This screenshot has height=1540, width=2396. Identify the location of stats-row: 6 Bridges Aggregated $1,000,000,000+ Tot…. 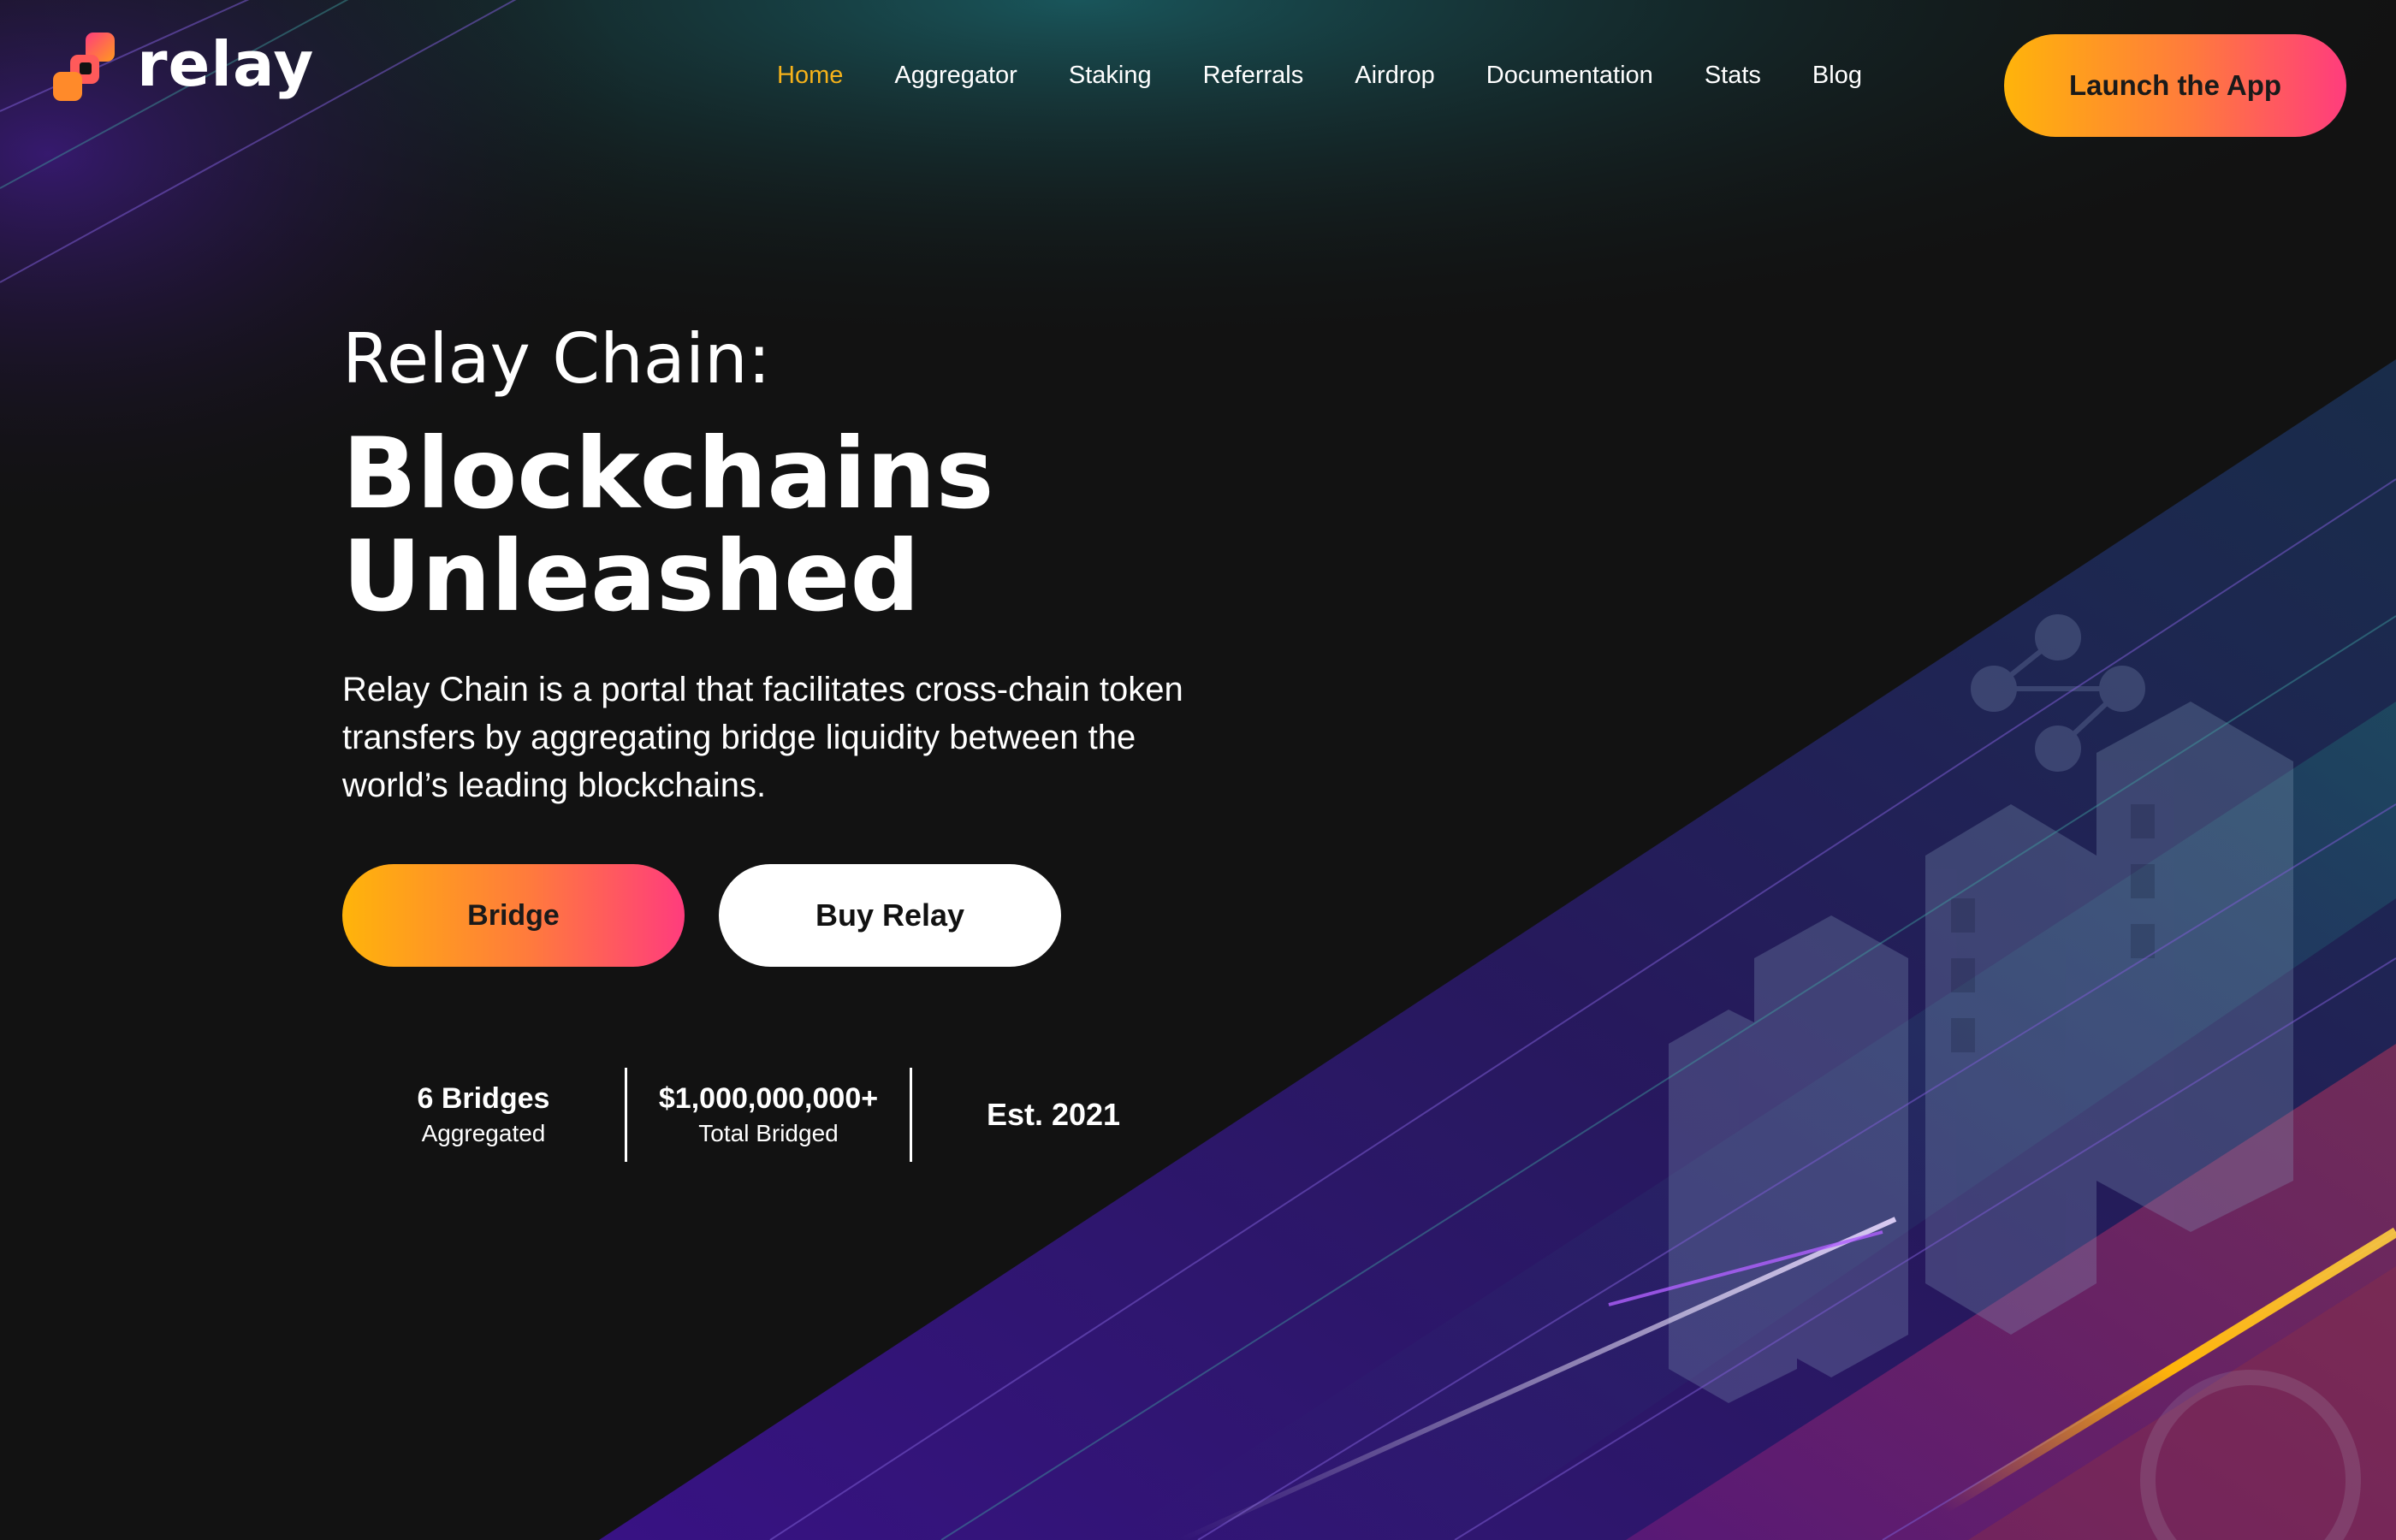
(768, 1115).